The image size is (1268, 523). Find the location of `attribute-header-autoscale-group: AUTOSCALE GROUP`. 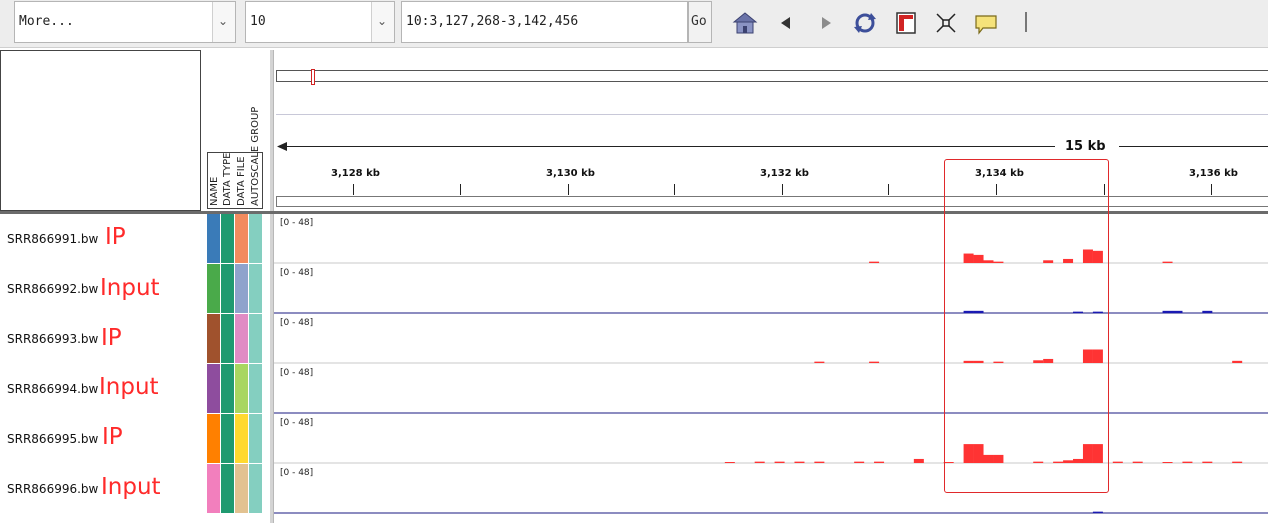

attribute-header-autoscale-group: AUTOSCALE GROUP is located at coordinates (255, 156).